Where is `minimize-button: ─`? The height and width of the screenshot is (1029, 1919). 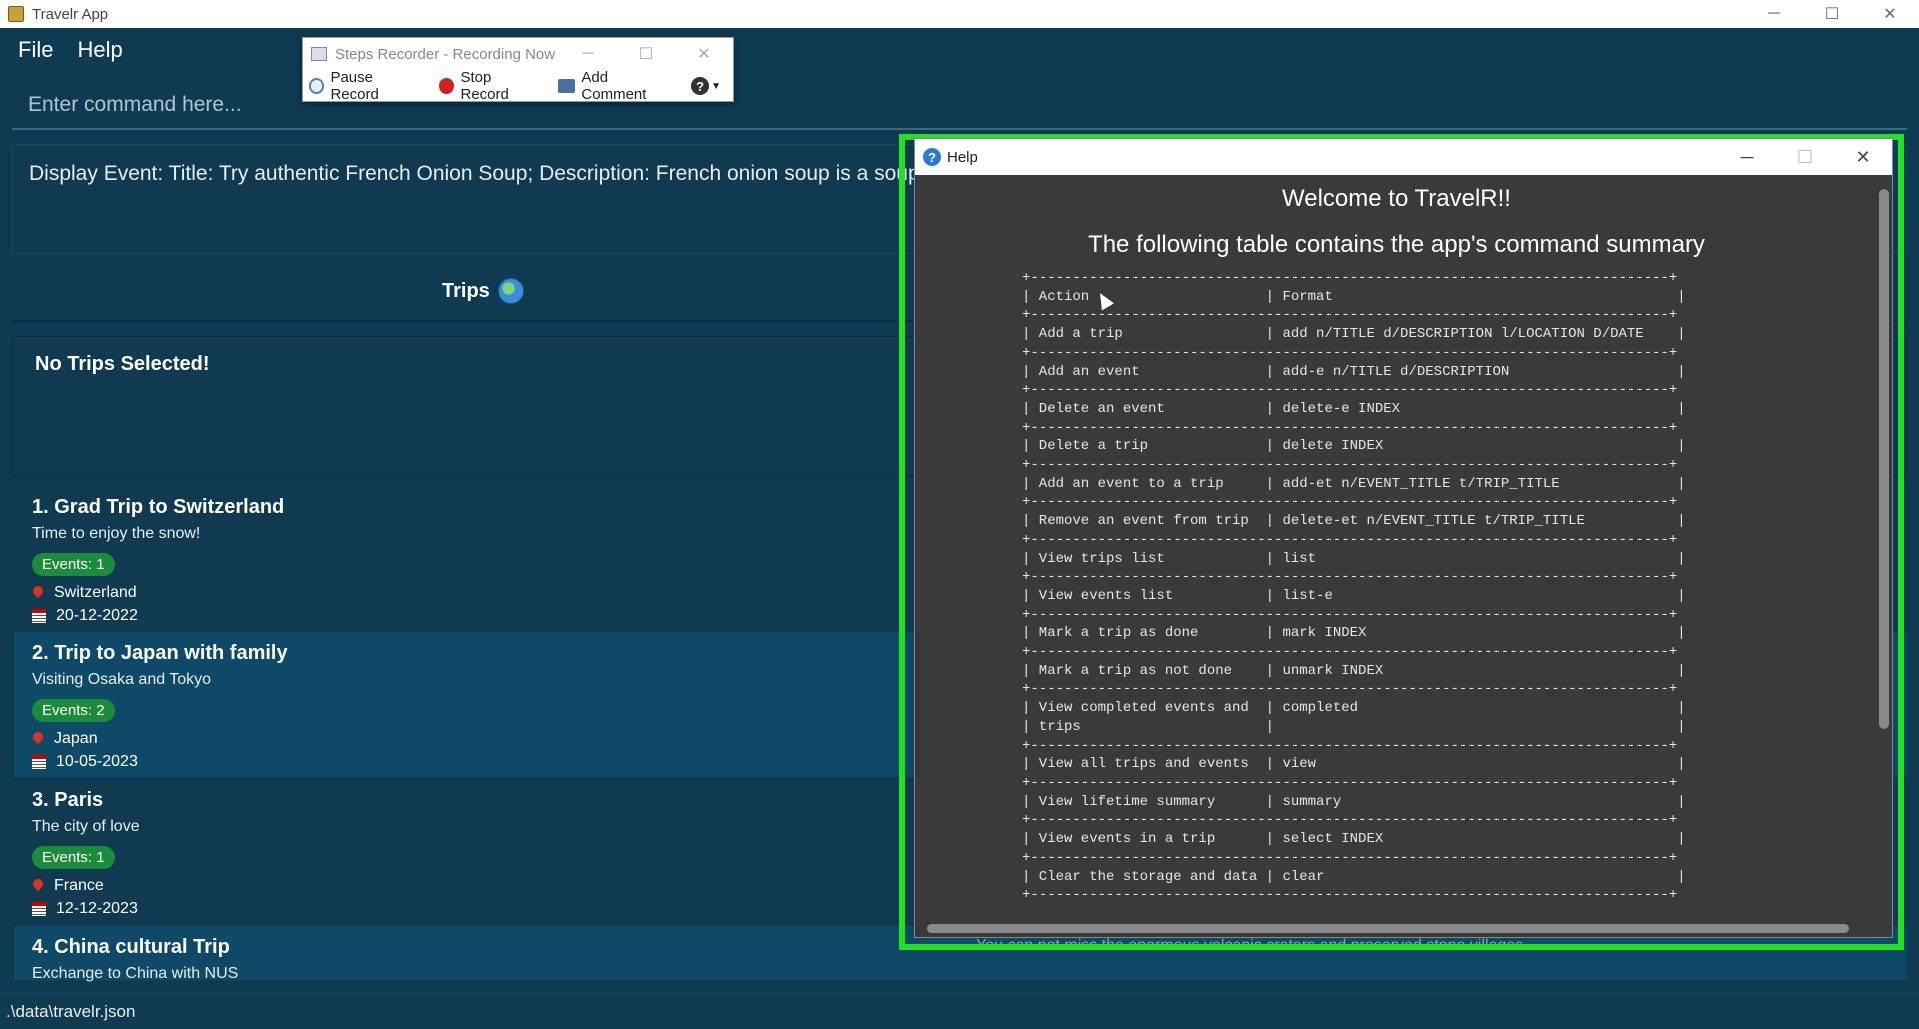 minimize-button: ─ is located at coordinates (1774, 14).